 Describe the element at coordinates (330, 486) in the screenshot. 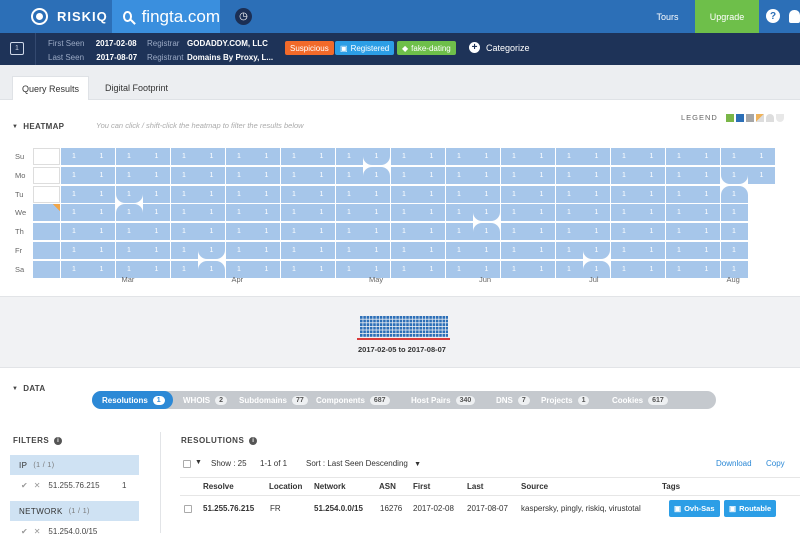

I see `column-header-network: Network` at that location.